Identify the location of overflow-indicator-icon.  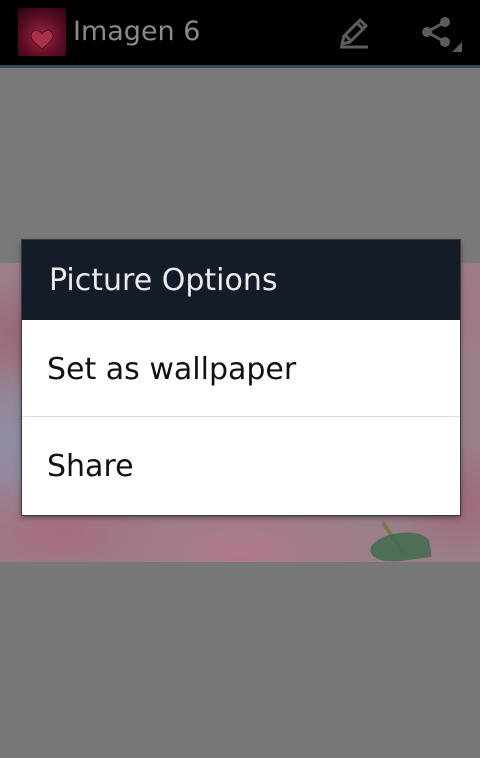
(457, 47).